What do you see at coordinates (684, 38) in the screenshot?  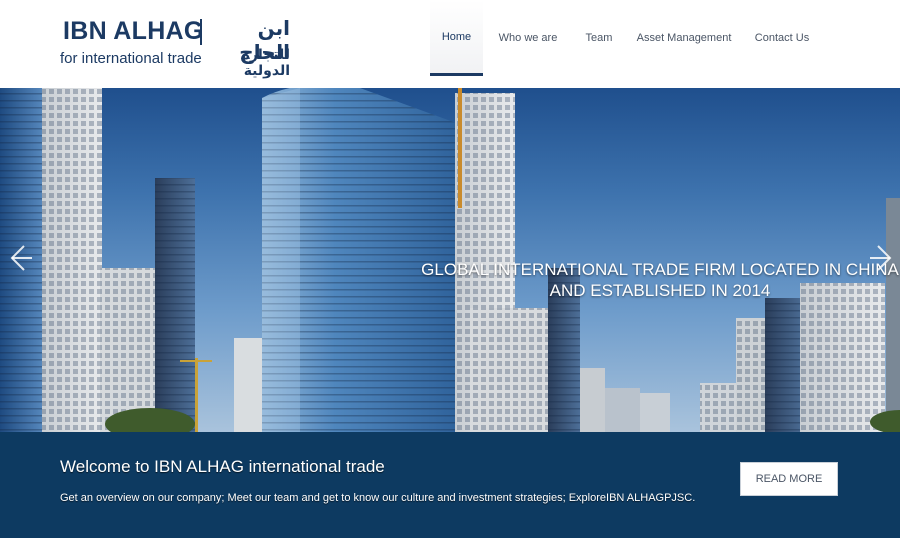 I see `nav-item-asset-management: Asset Management` at bounding box center [684, 38].